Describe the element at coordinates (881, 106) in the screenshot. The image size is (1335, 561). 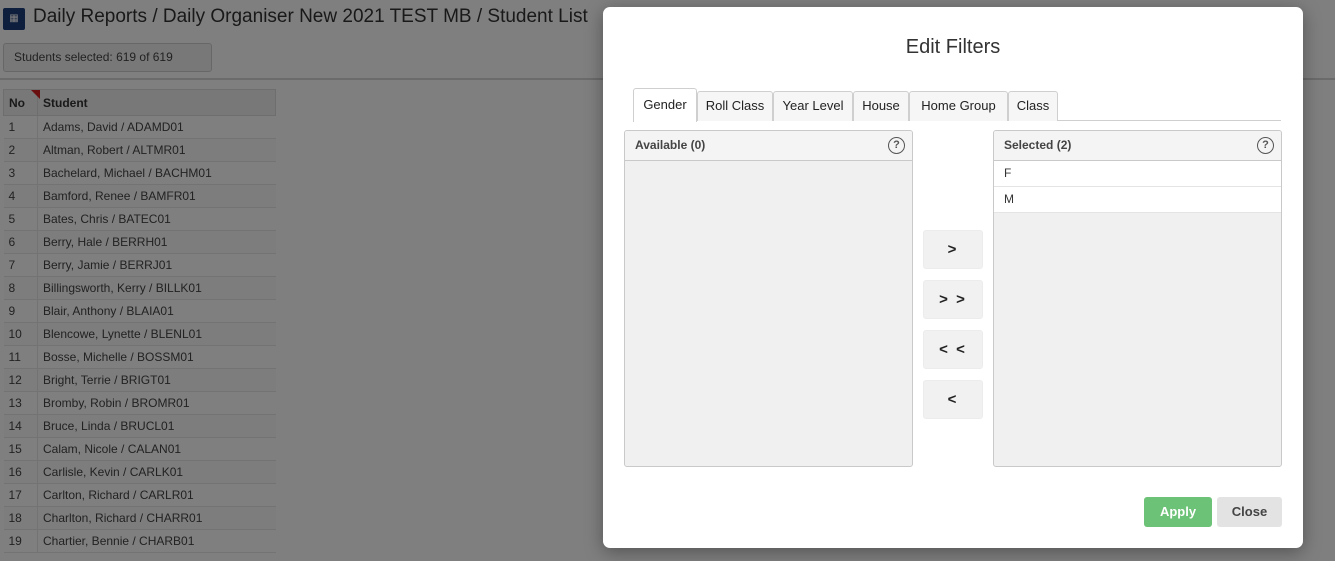
I see `tab-house: House` at that location.